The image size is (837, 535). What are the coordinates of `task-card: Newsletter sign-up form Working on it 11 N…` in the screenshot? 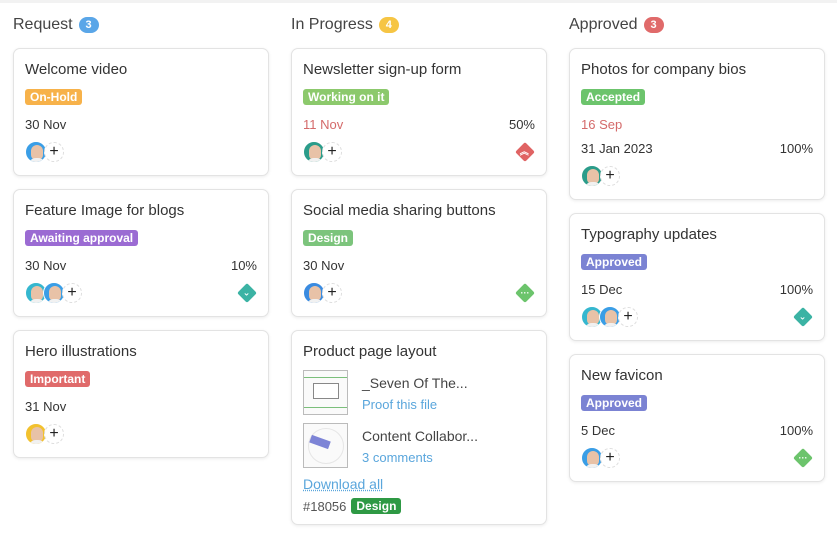 It's located at (419, 112).